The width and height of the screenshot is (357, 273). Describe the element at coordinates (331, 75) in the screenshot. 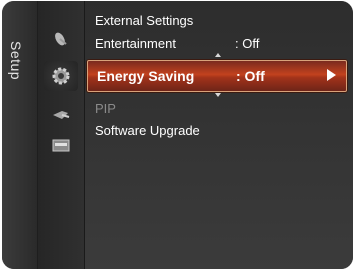

I see `submenu-arrow-icon` at that location.